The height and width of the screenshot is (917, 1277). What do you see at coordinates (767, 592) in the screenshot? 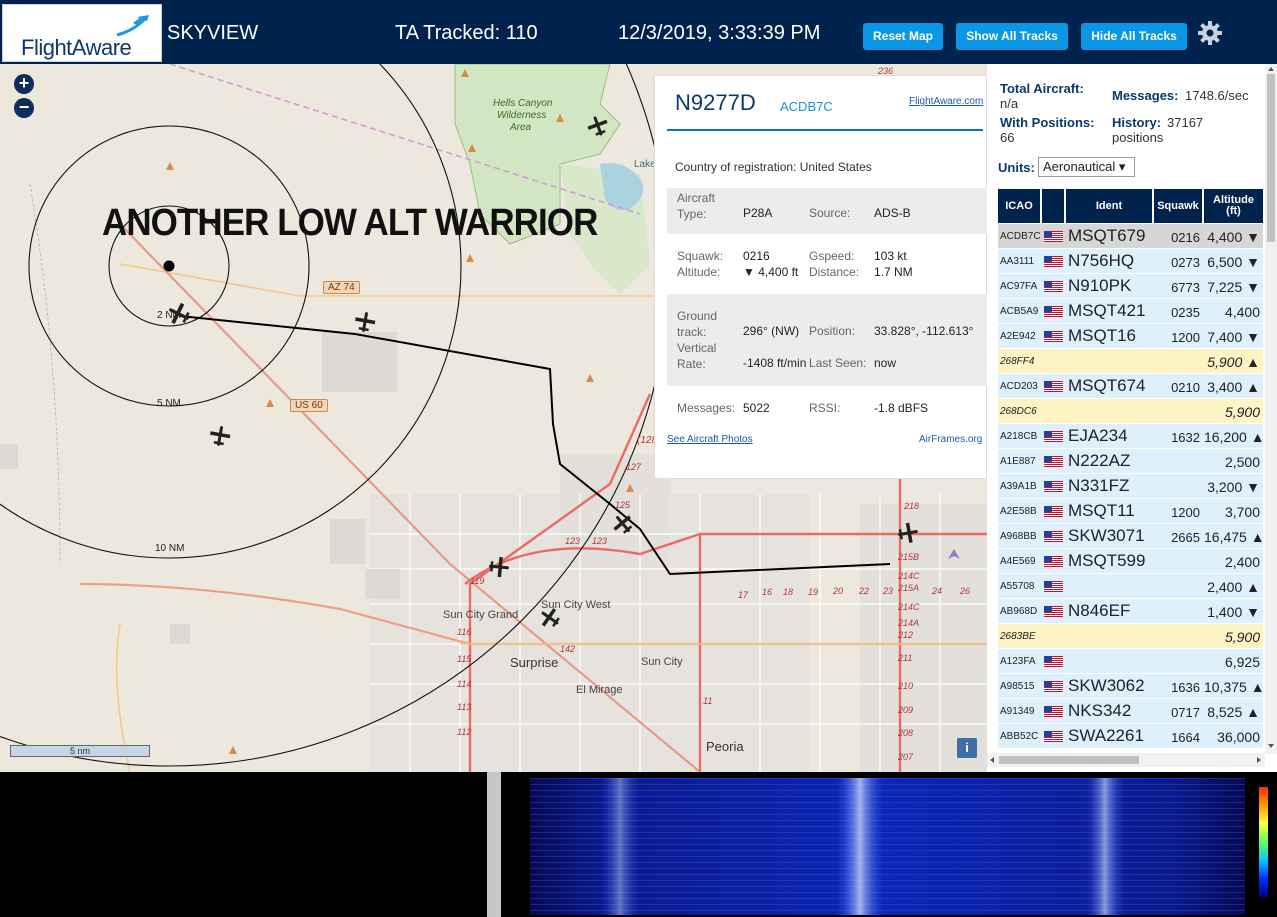
I see `exit-label: 16` at bounding box center [767, 592].